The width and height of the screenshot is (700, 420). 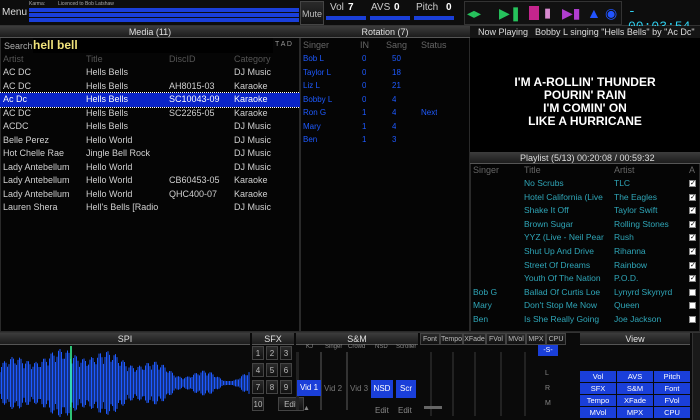 What do you see at coordinates (252, 59) in the screenshot?
I see `col-category: Category` at bounding box center [252, 59].